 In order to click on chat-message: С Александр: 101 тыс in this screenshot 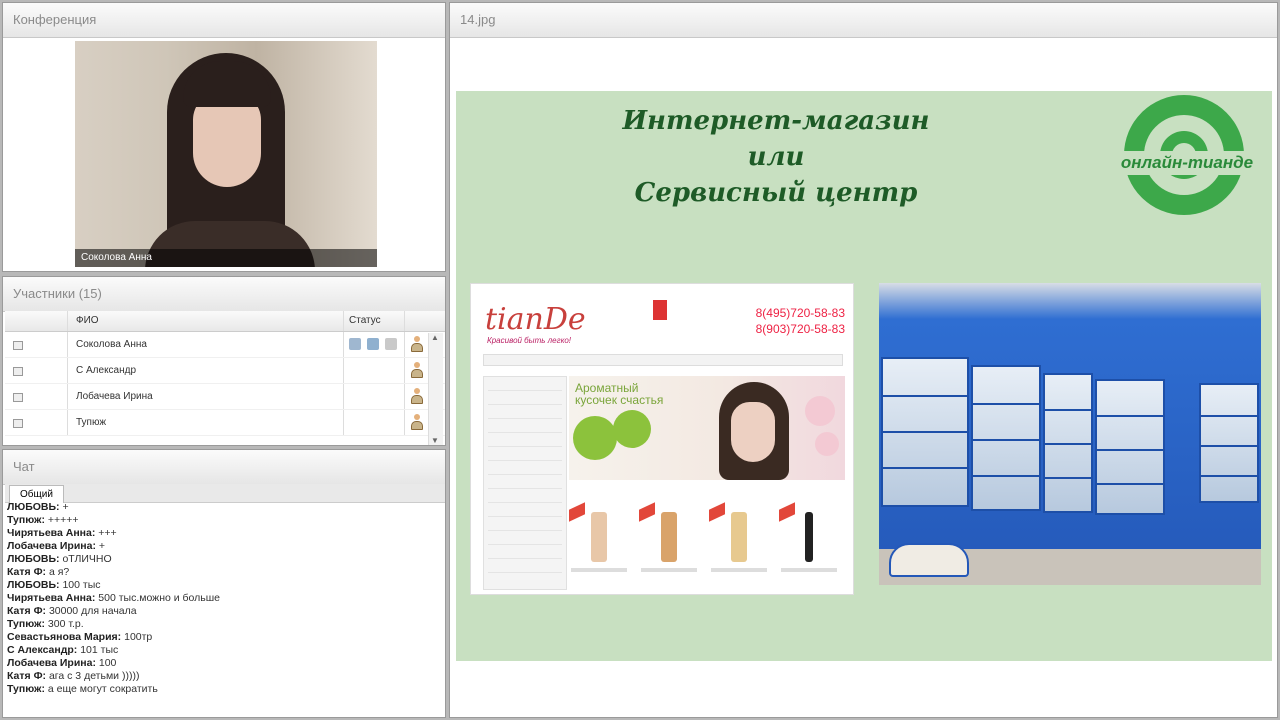, I will do `click(63, 650)`.